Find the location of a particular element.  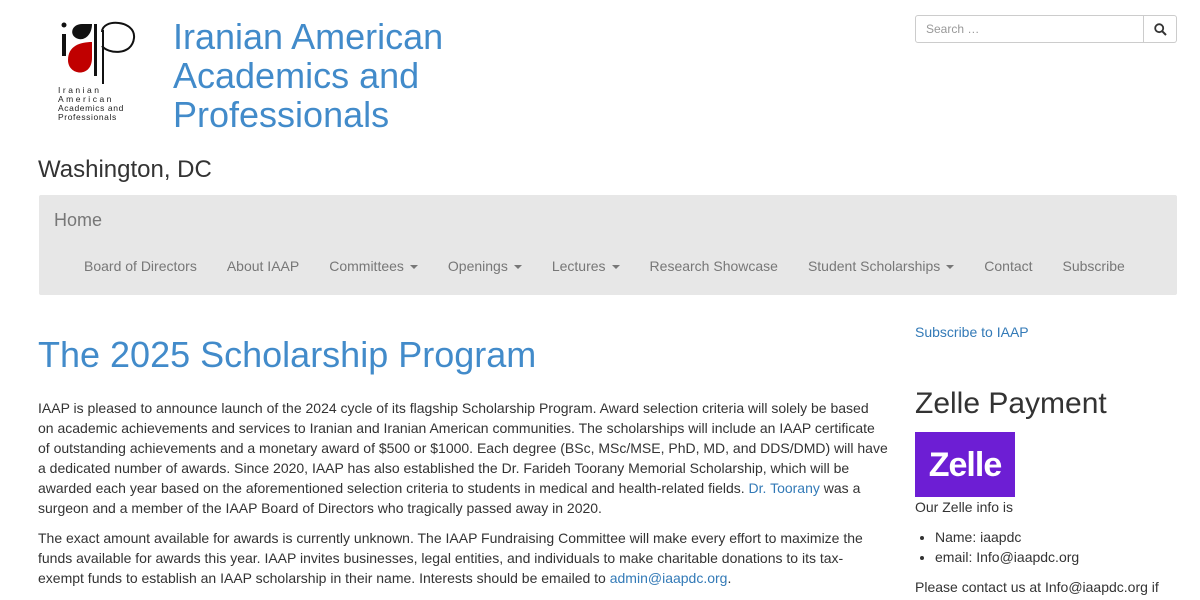

zelle-logo: Zelle is located at coordinates (965, 464).